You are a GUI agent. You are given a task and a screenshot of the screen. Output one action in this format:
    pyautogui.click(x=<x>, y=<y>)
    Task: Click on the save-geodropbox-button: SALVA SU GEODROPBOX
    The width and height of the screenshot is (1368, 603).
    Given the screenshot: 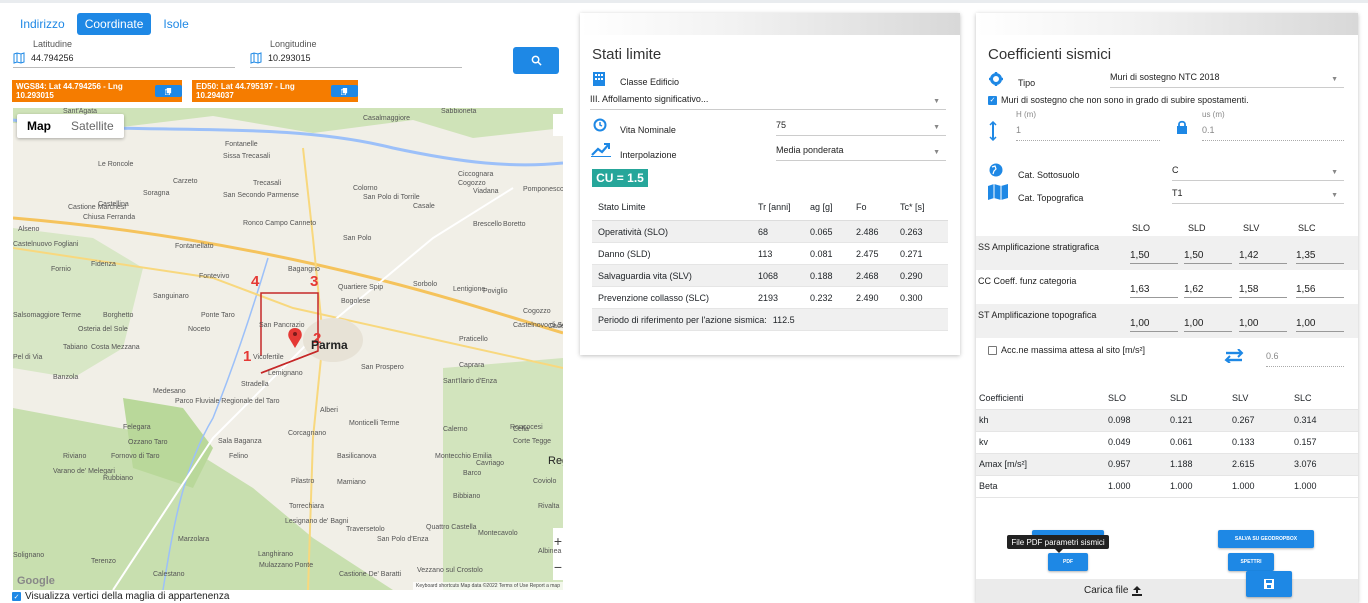 What is the action you would take?
    pyautogui.click(x=1266, y=539)
    